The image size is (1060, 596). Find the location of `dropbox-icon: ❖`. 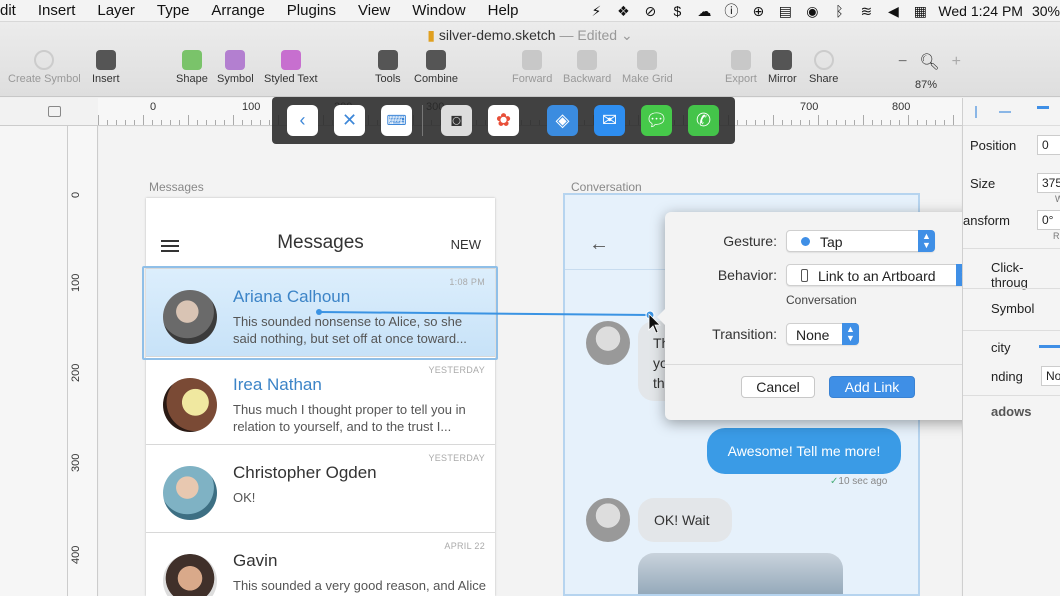

dropbox-icon: ❖ is located at coordinates (623, 11).